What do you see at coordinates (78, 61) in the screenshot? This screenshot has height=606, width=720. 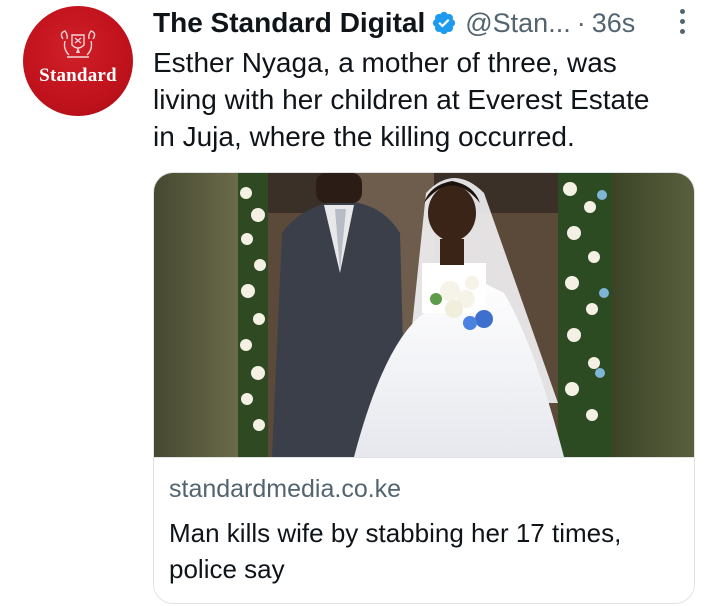 I see `account-avatar: Standard` at bounding box center [78, 61].